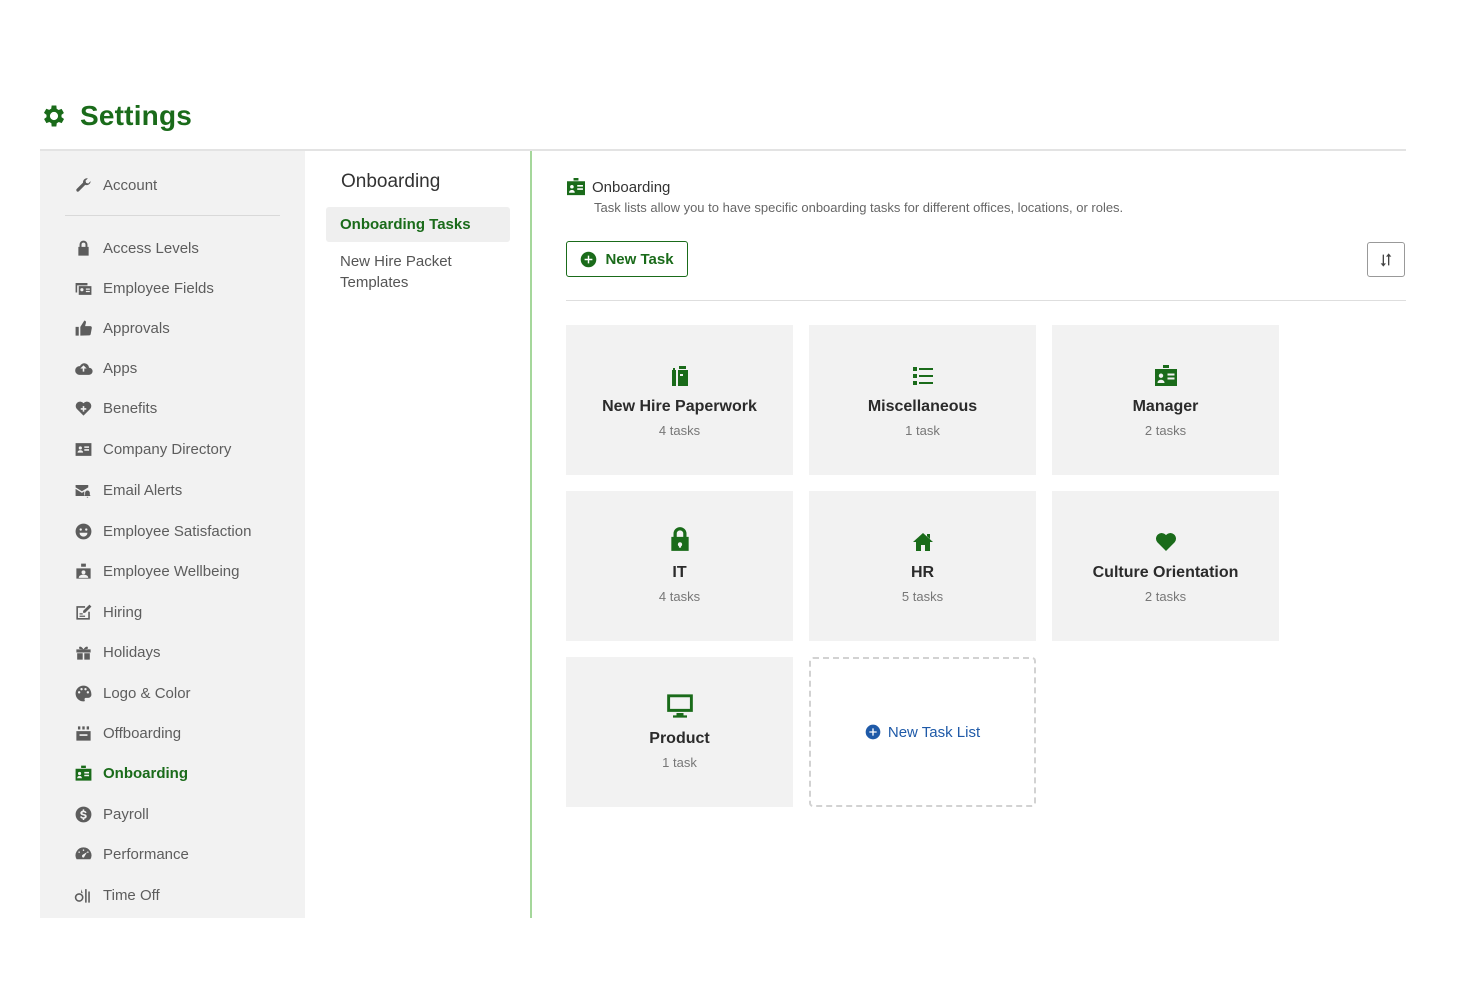 This screenshot has height=987, width=1480. I want to click on sidebar-item-label: Onboarding, so click(145, 773).